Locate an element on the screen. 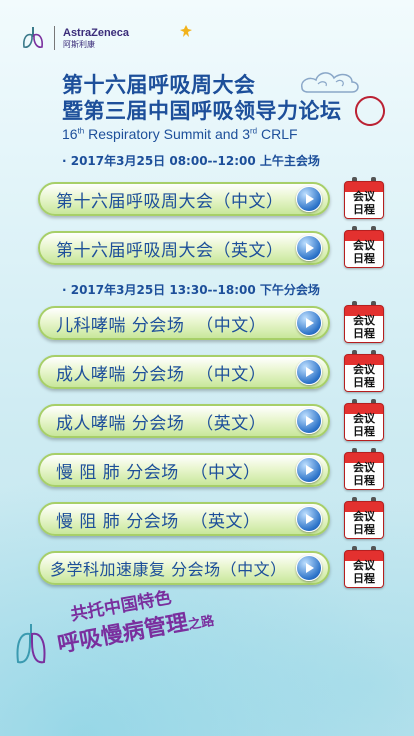 The width and height of the screenshot is (414, 736). session-button-label: 成人哮喘 分会场 （英文） is located at coordinates (161, 423).